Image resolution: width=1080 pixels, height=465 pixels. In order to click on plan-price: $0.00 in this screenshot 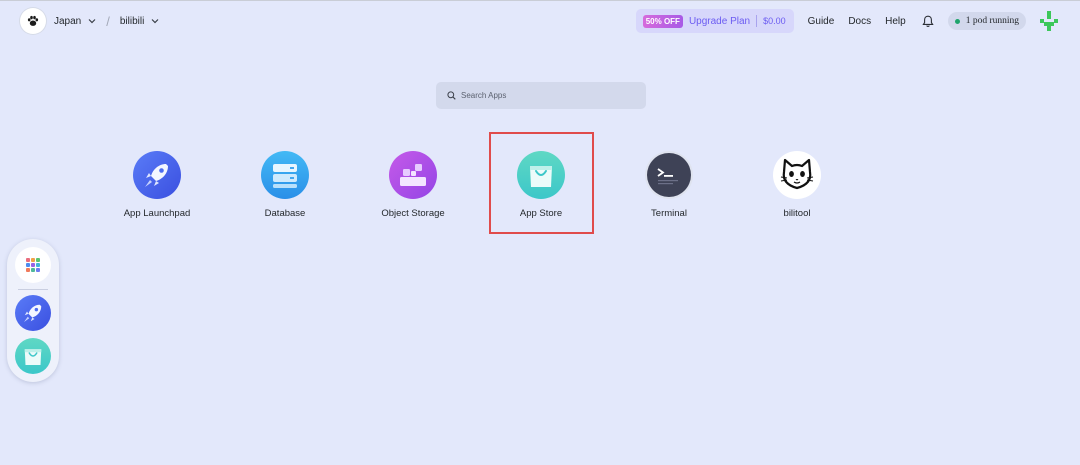, I will do `click(774, 21)`.